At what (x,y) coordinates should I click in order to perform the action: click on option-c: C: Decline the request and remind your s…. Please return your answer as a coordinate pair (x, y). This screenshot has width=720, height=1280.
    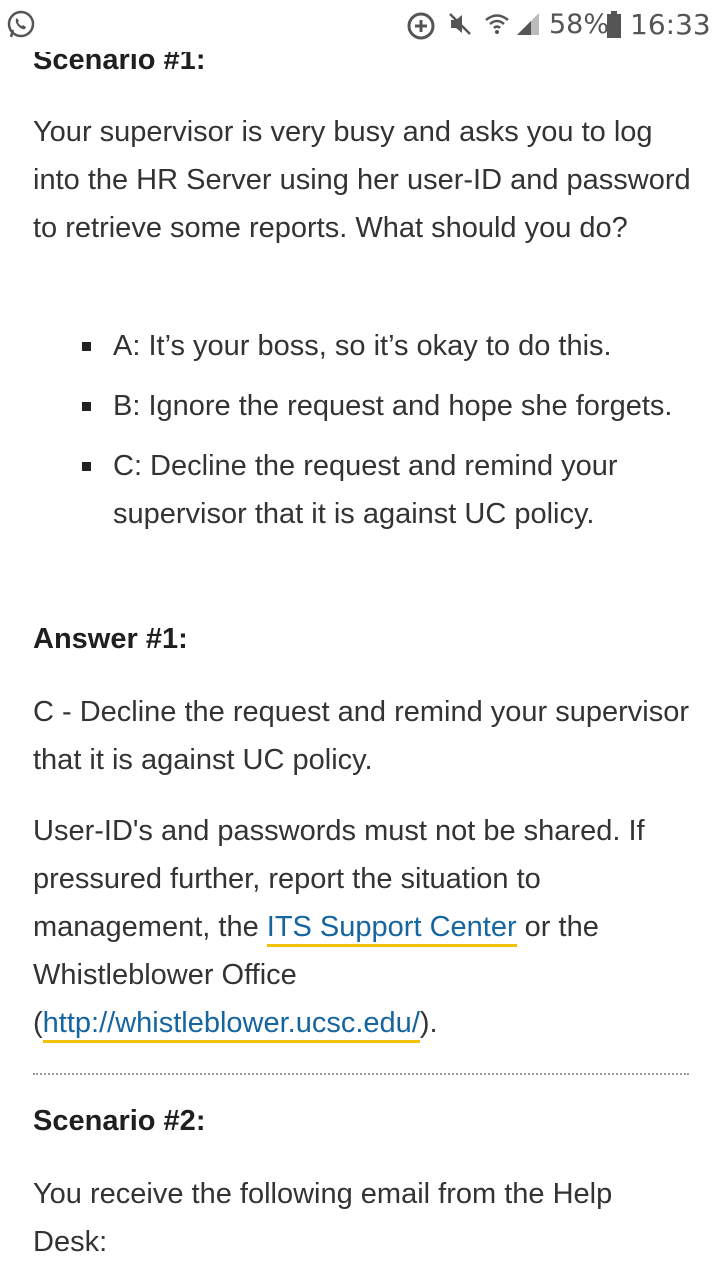
    Looking at the image, I should click on (363, 490).